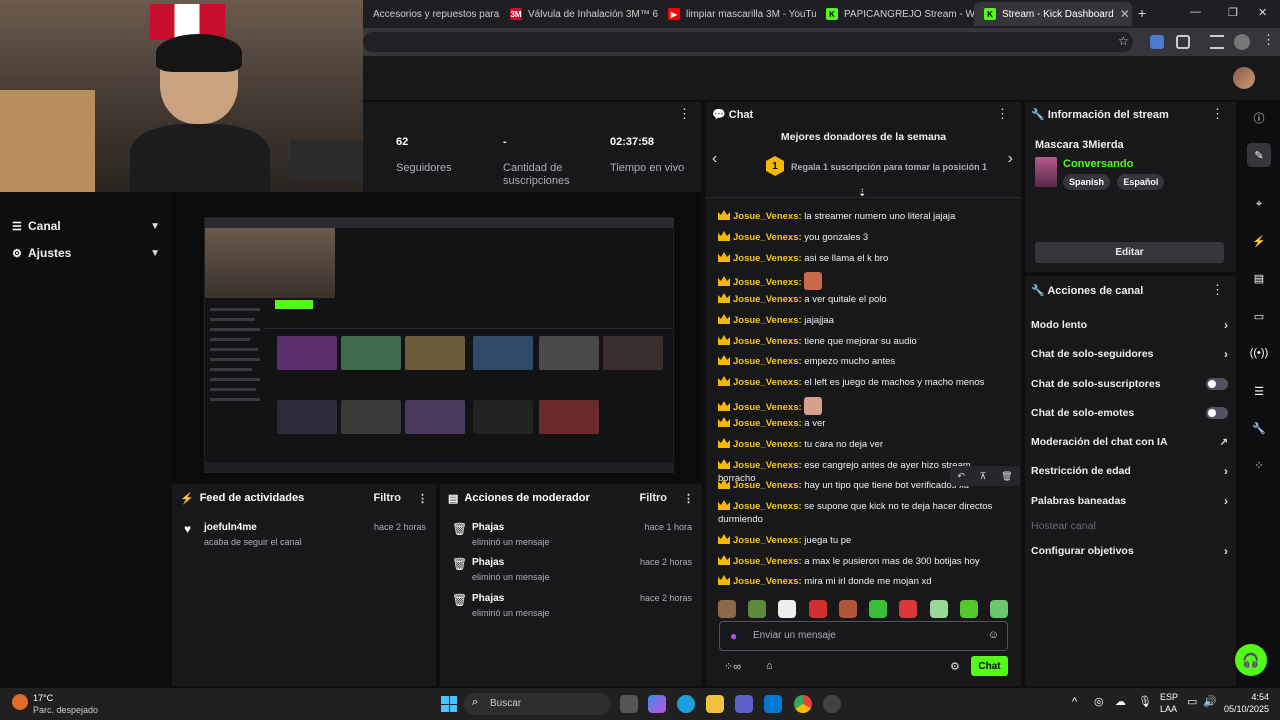 This screenshot has height=720, width=1280. Describe the element at coordinates (86, 253) in the screenshot. I see `sidebar-item-ajustes: ⚙ Ajustes ▼` at that location.